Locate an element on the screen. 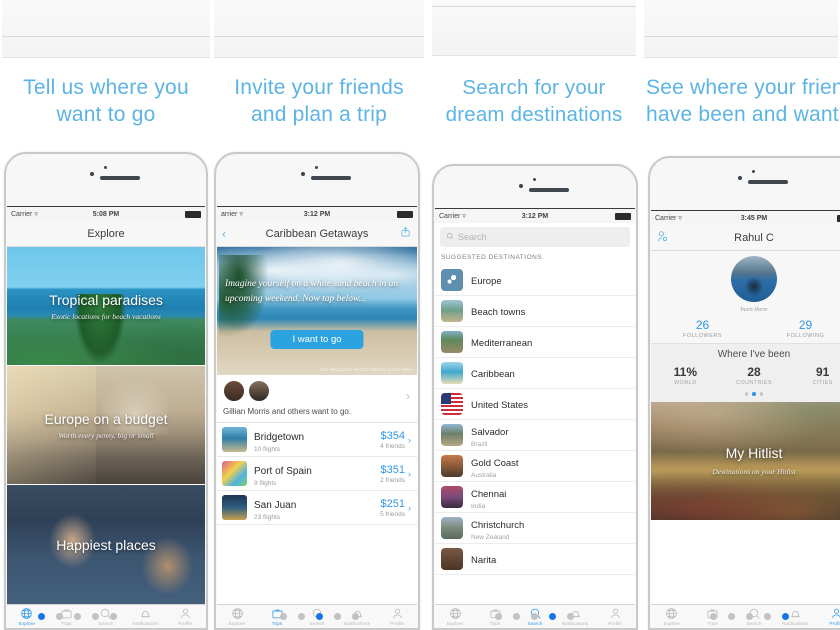  destination-price: $351 is located at coordinates (392, 469).